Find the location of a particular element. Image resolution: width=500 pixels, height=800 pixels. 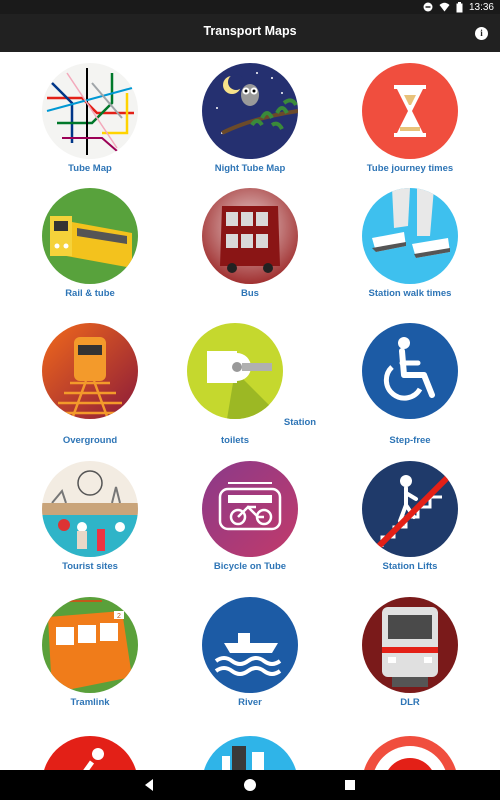

night-owl-icon is located at coordinates (250, 111).